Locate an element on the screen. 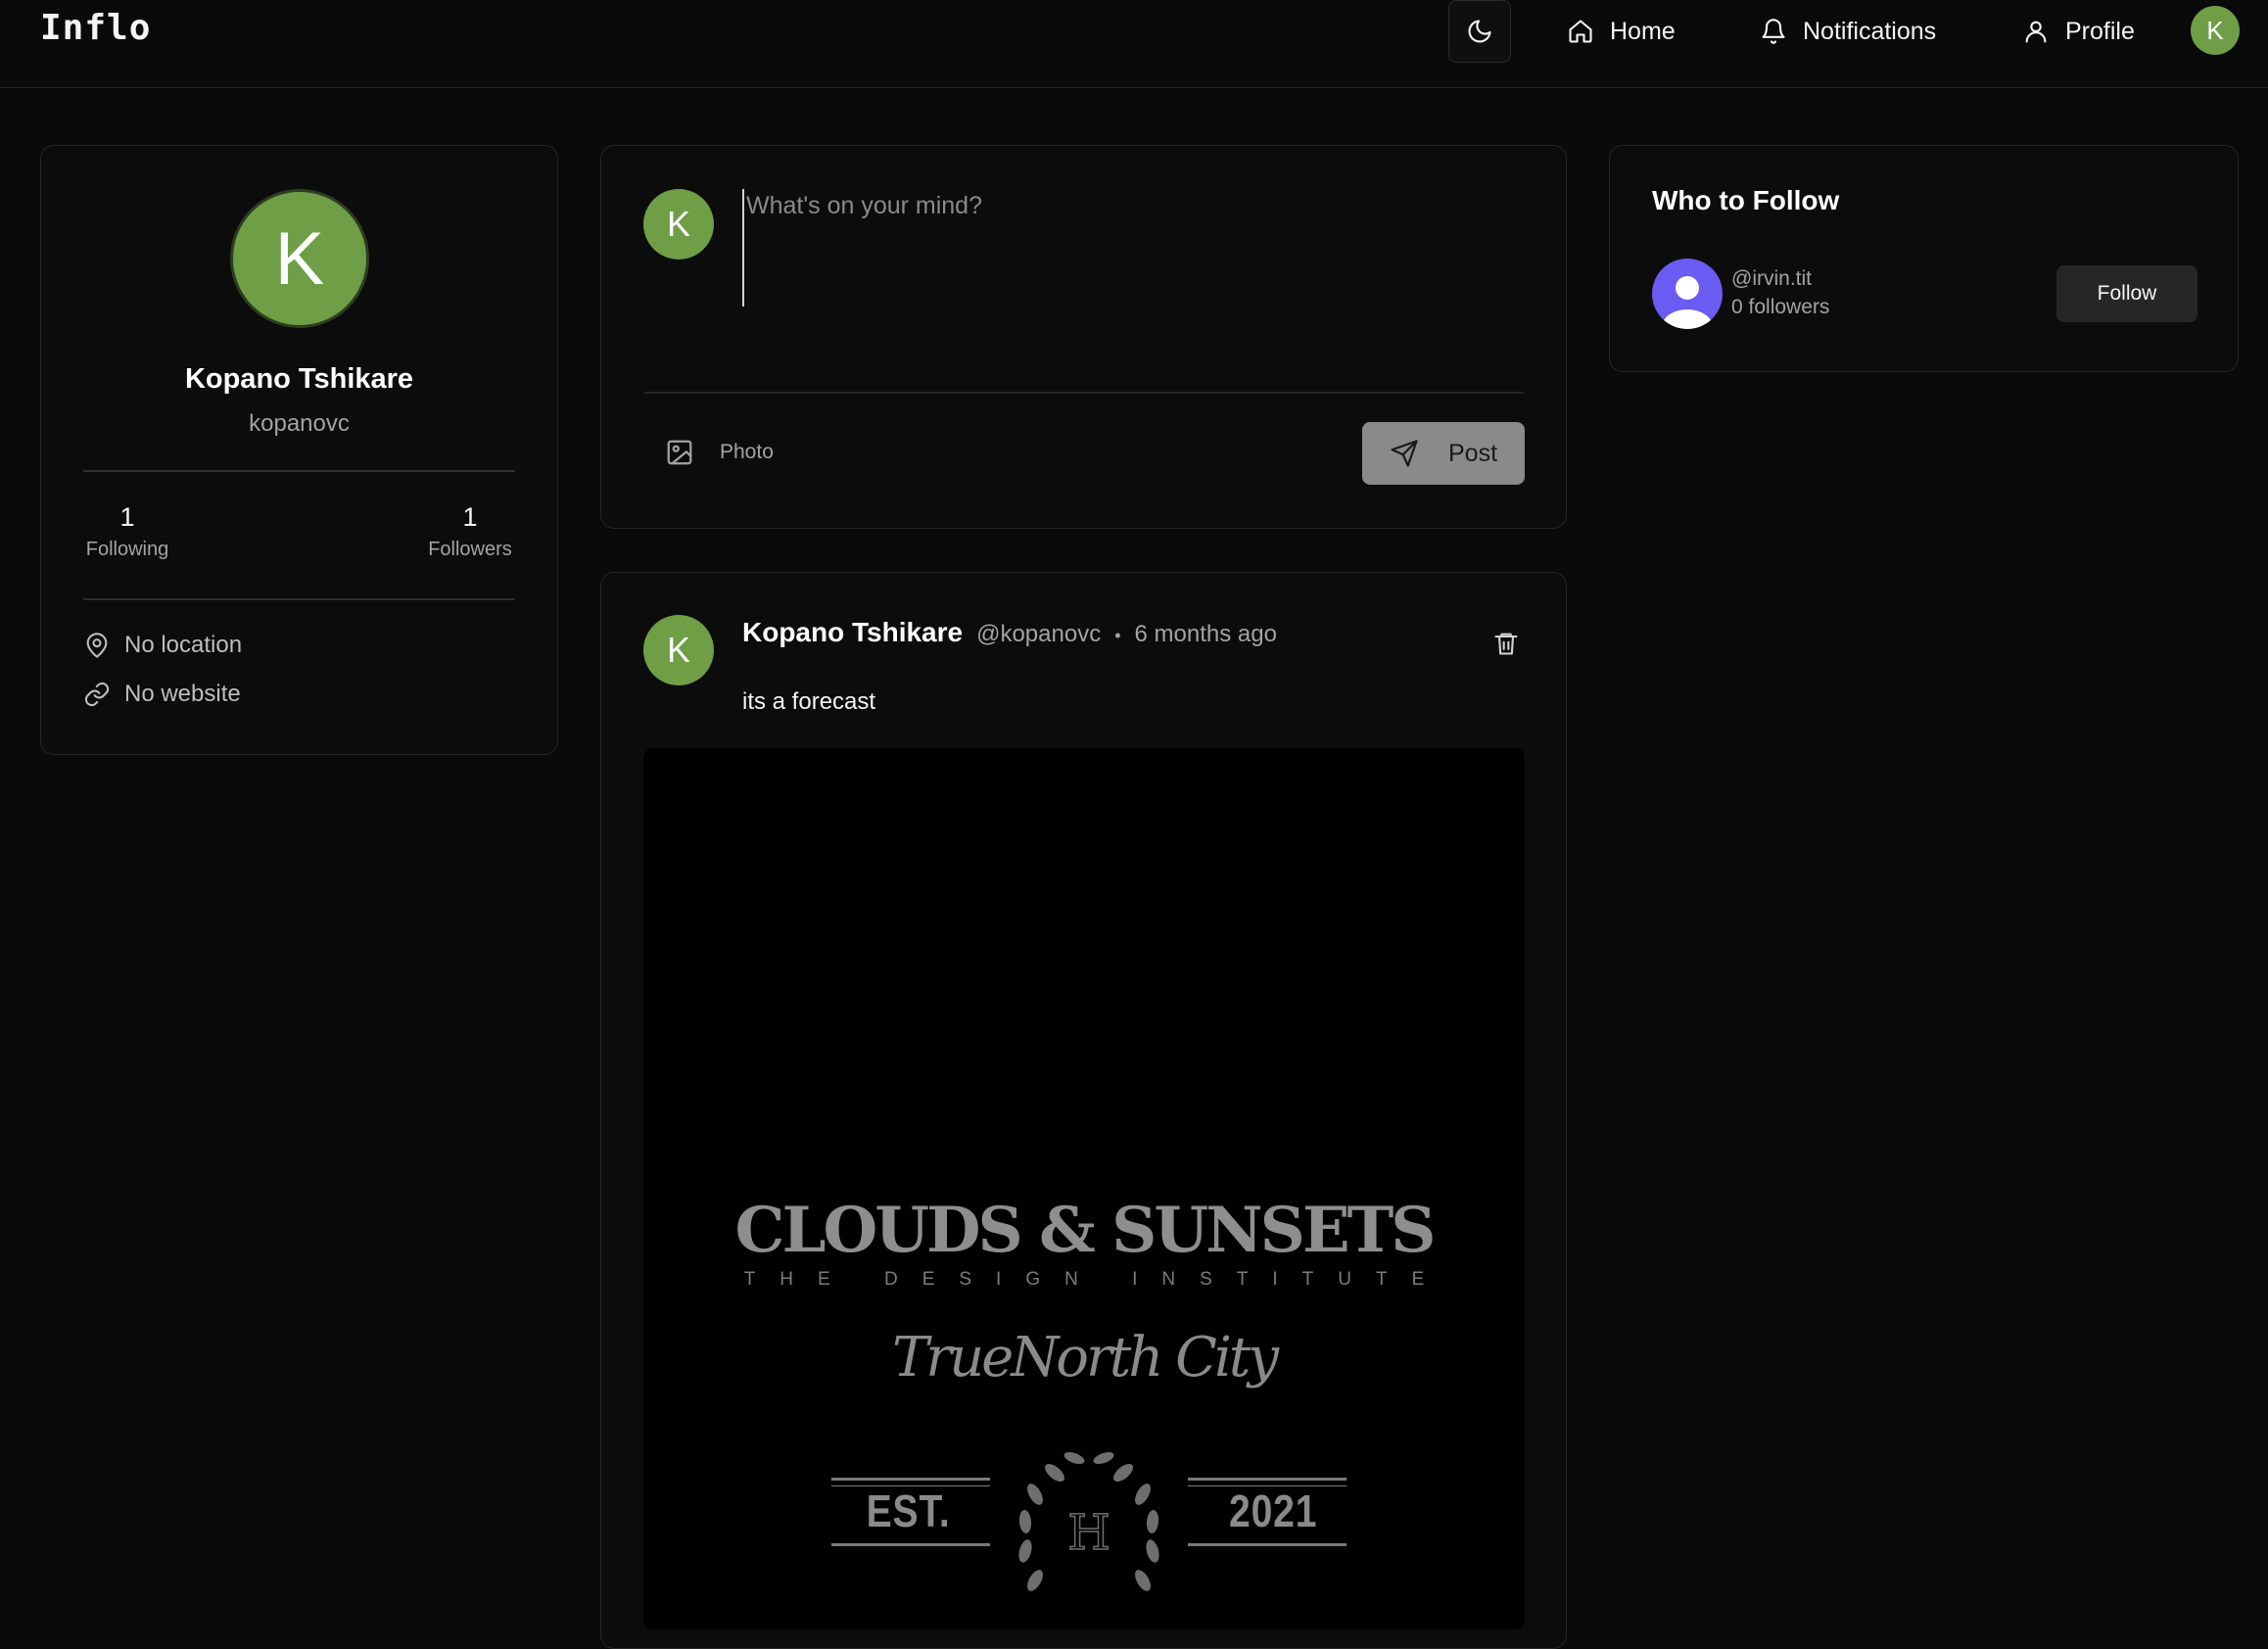  nav-home-label: Home is located at coordinates (1643, 31).